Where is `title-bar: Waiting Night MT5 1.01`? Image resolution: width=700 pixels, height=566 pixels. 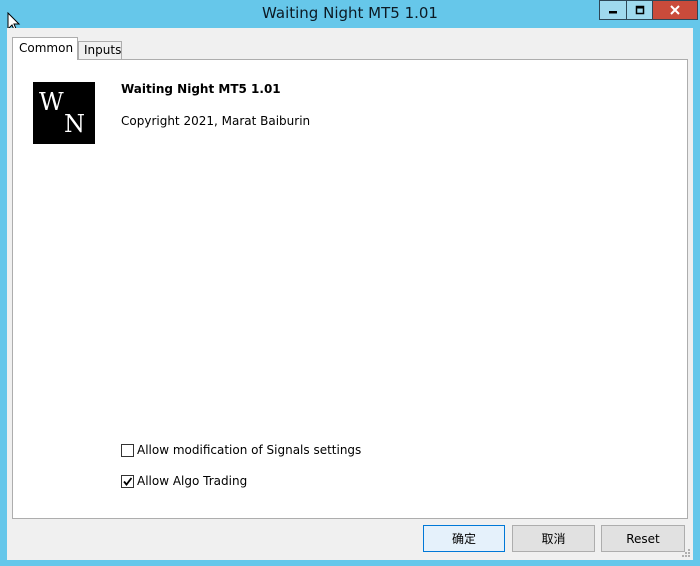 title-bar: Waiting Night MT5 1.01 is located at coordinates (350, 14).